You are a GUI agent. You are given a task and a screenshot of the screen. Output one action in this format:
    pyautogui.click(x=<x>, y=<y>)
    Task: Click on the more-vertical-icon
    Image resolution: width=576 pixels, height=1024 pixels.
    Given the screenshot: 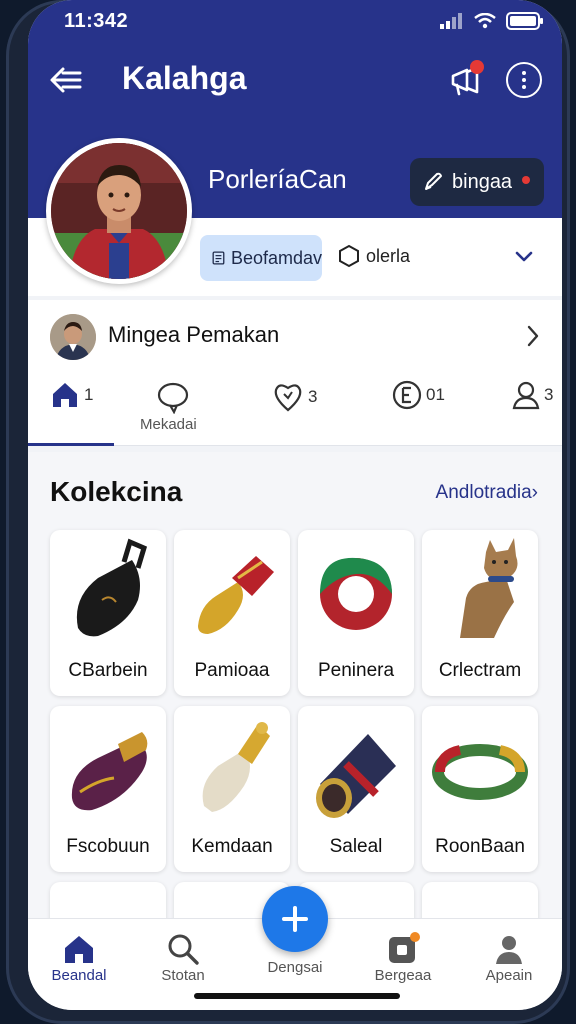 What is the action you would take?
    pyautogui.click(x=524, y=80)
    